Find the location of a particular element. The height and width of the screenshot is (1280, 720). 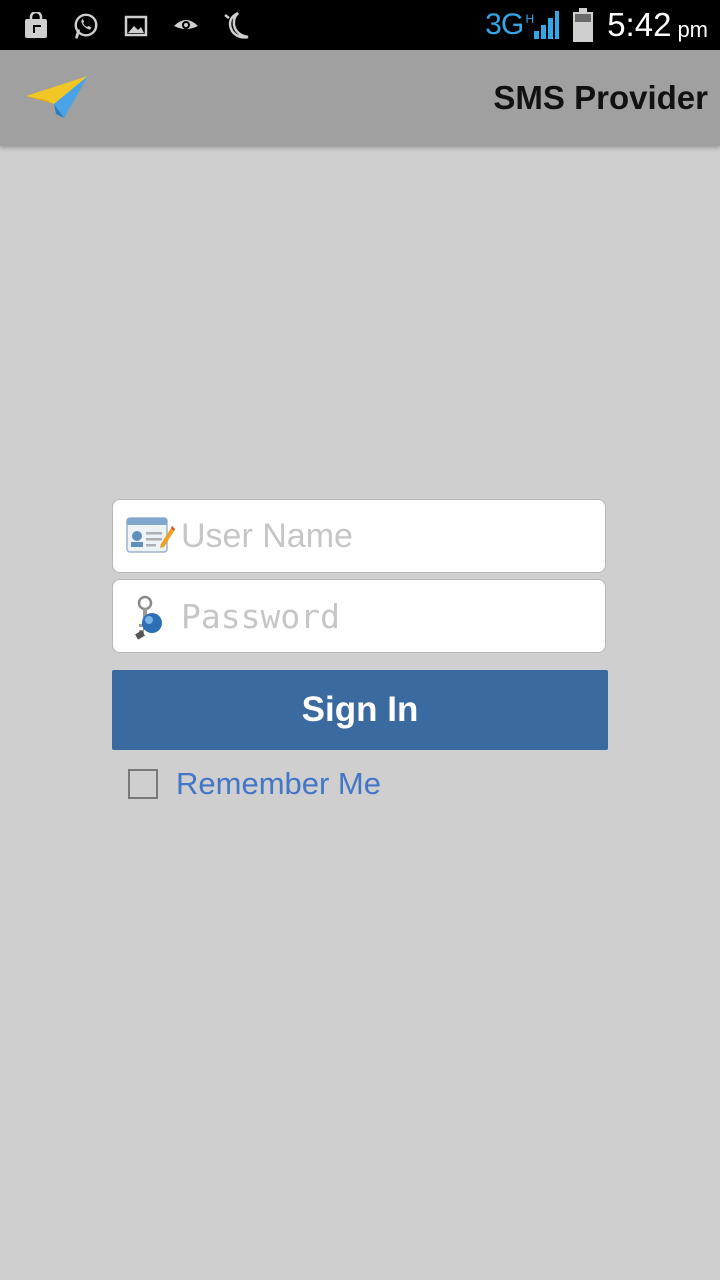

status-right: 3G H 5:42 pm is located at coordinates (596, 25).